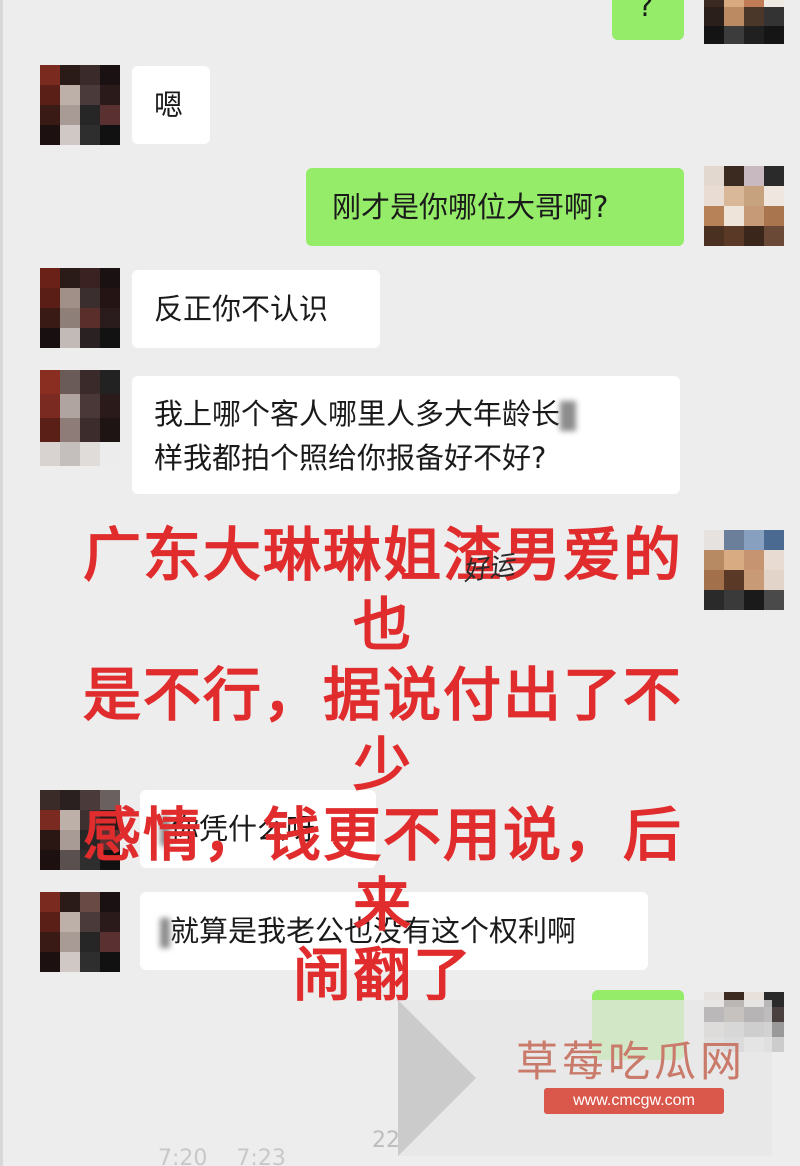  Describe the element at coordinates (261, 1156) in the screenshot. I see `timestamp: 7:23` at that location.